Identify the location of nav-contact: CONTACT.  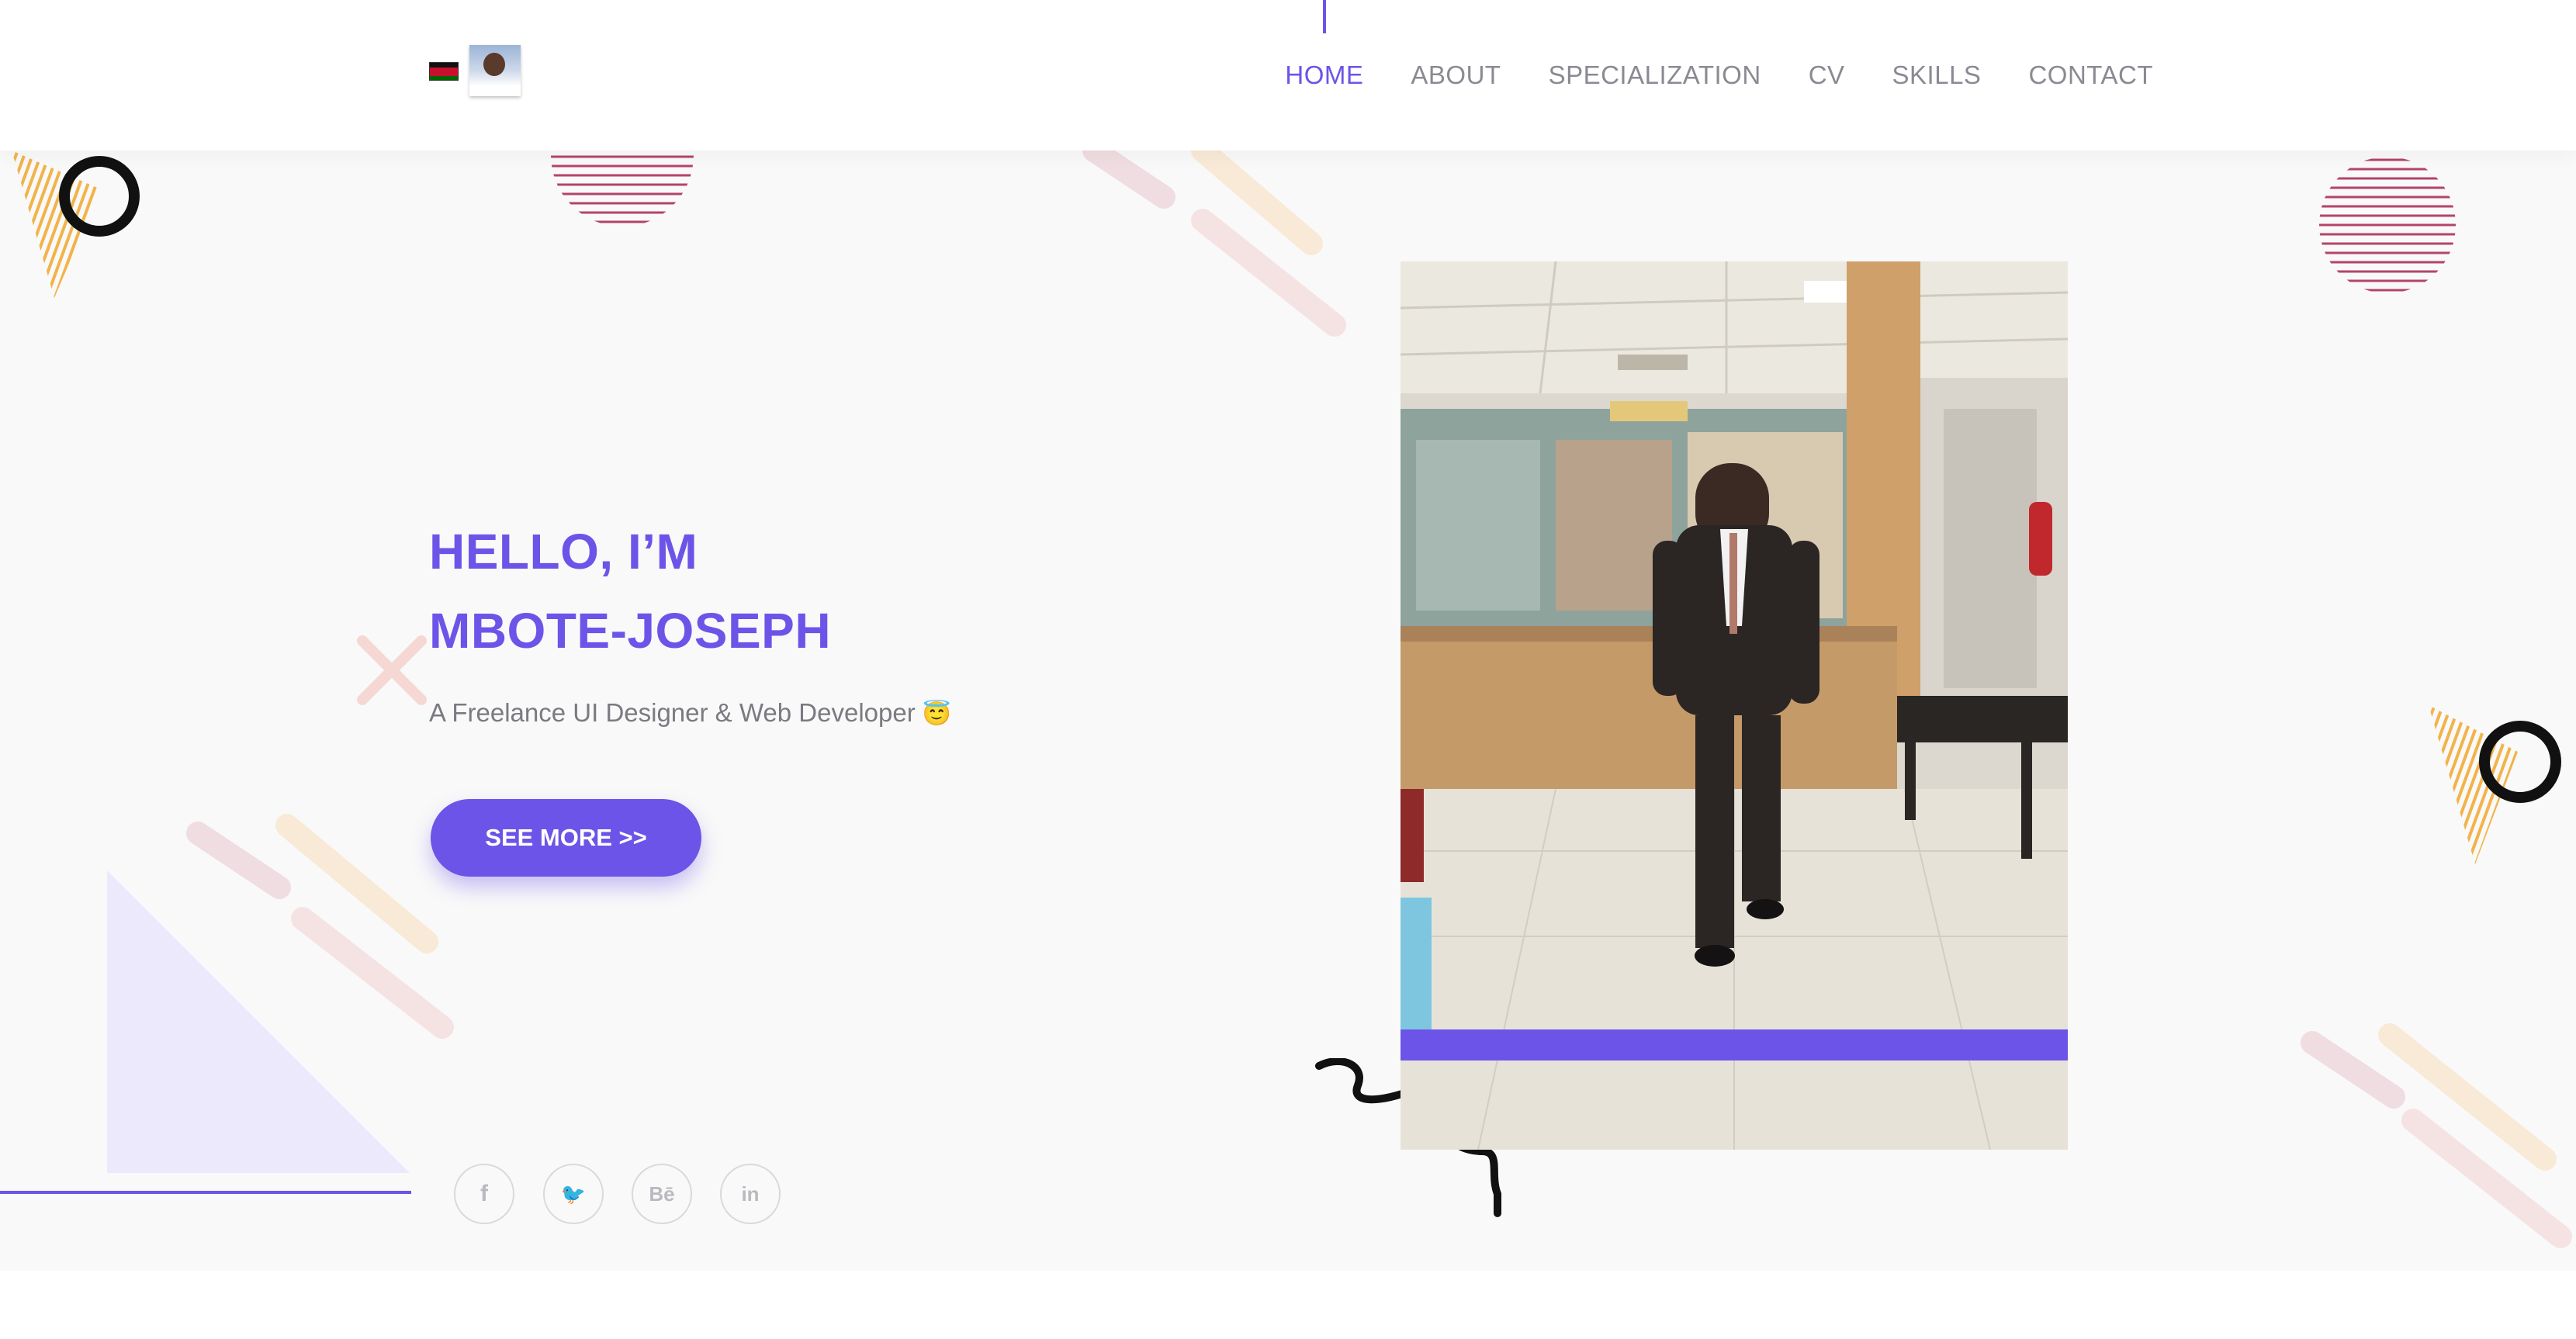
(2090, 75).